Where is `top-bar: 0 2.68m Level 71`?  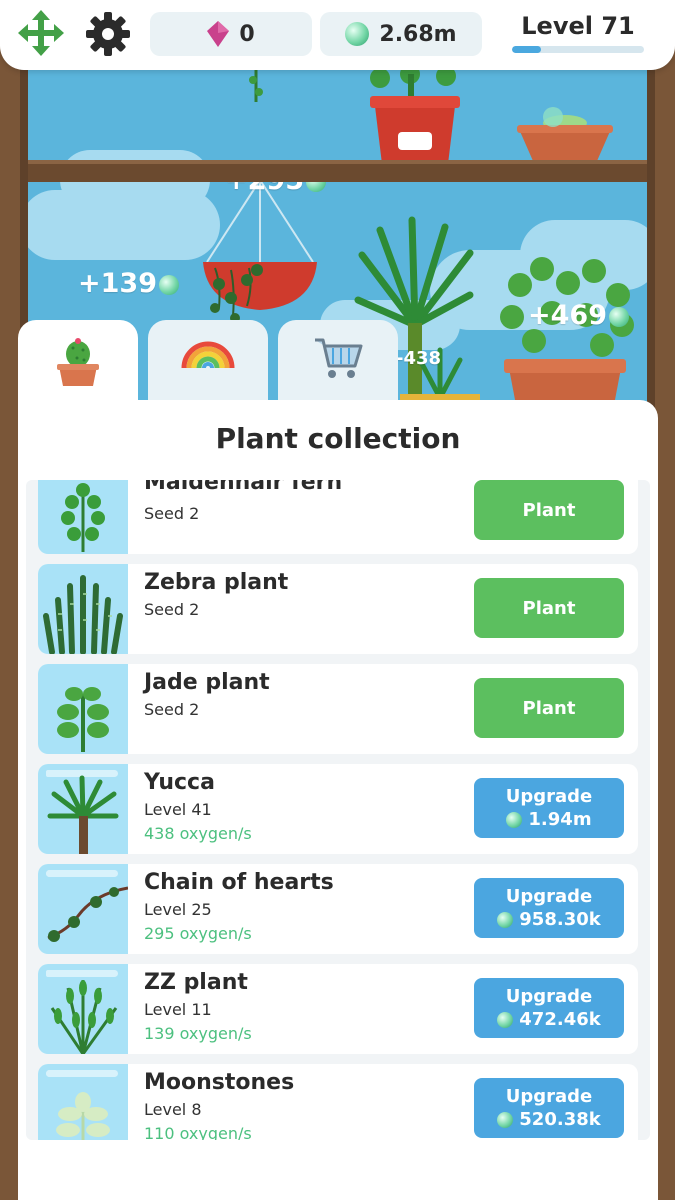 top-bar: 0 2.68m Level 71 is located at coordinates (337, 35).